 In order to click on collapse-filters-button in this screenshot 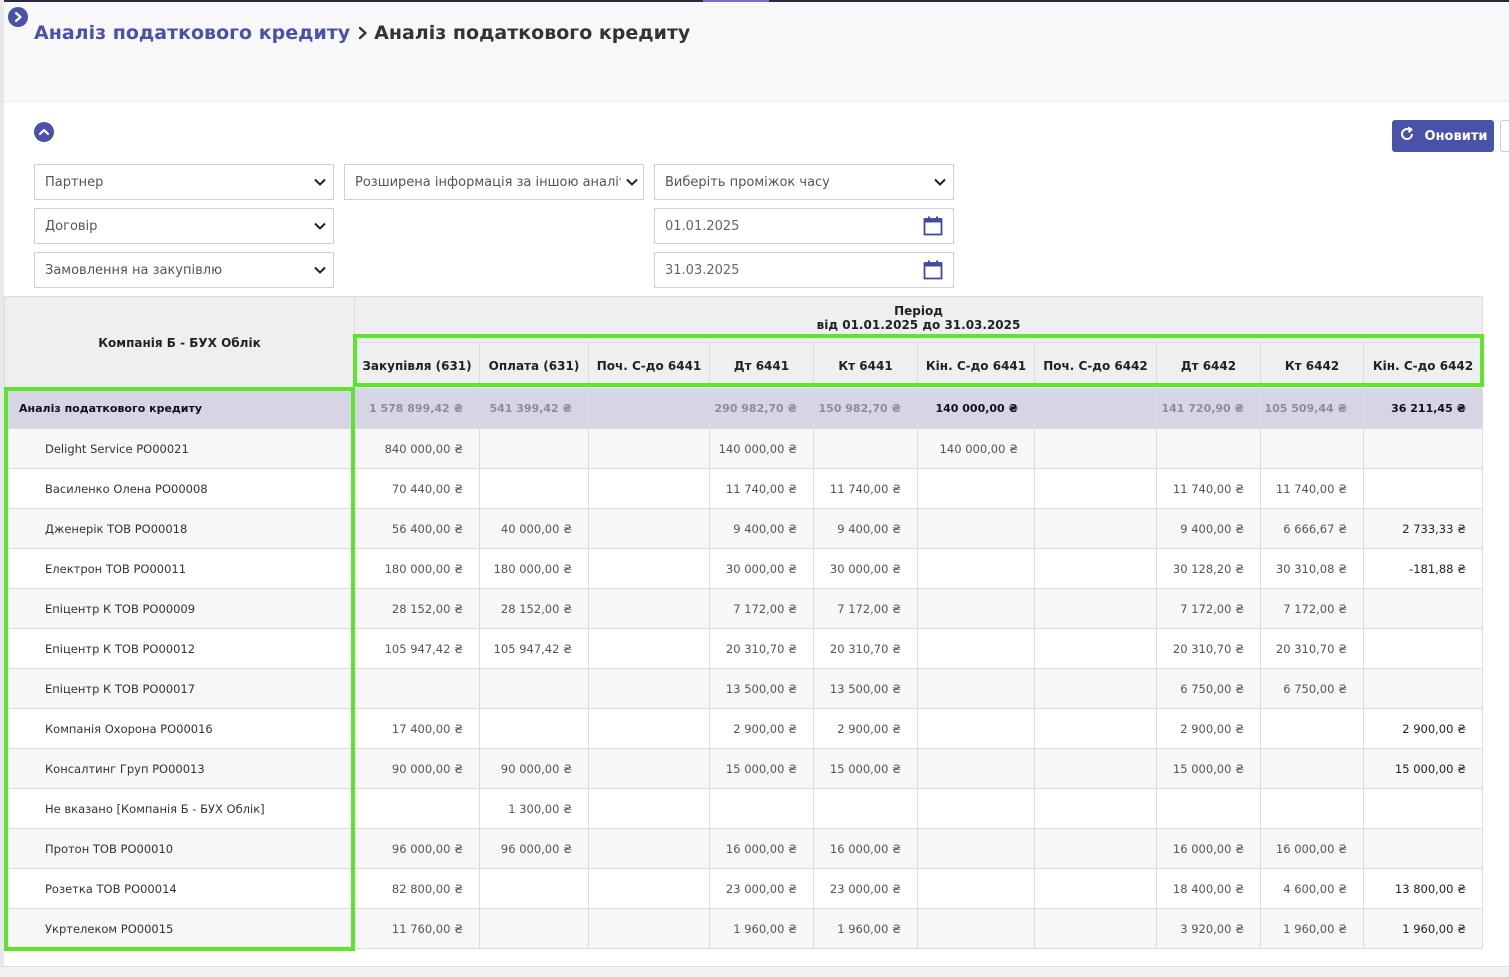, I will do `click(44, 132)`.